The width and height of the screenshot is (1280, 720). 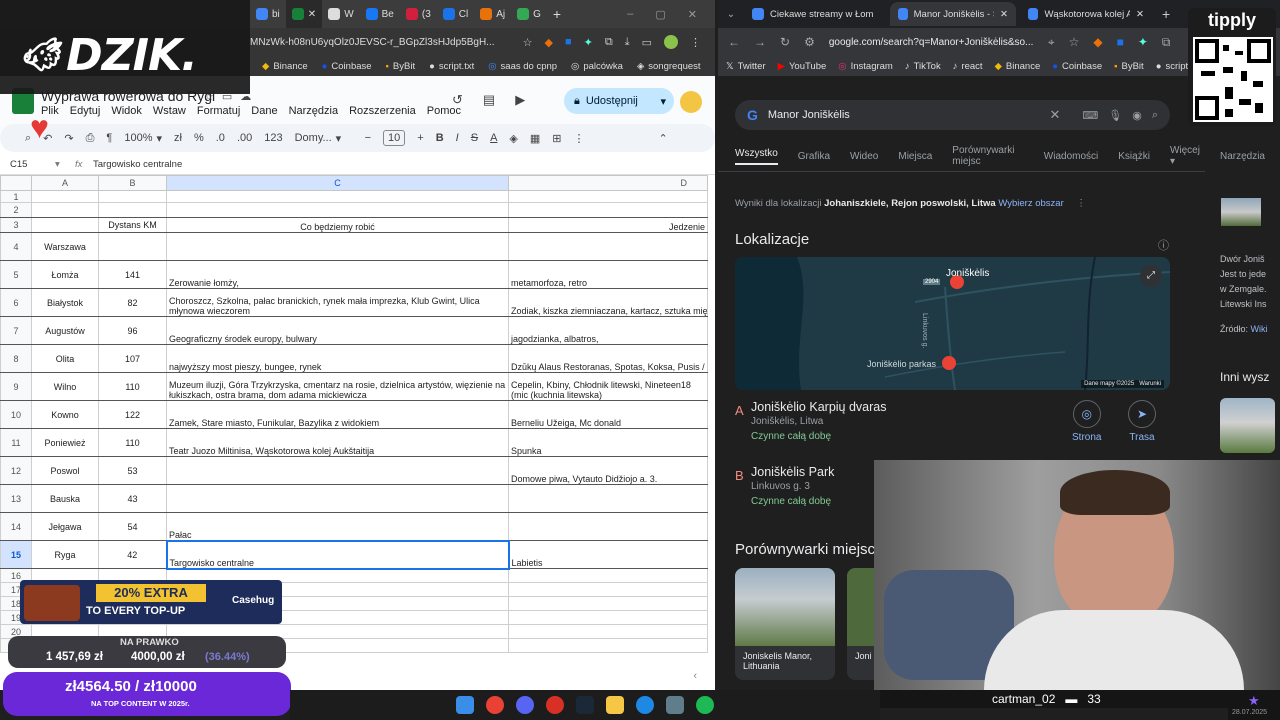 I want to click on discord-icon, so click(x=525, y=705).